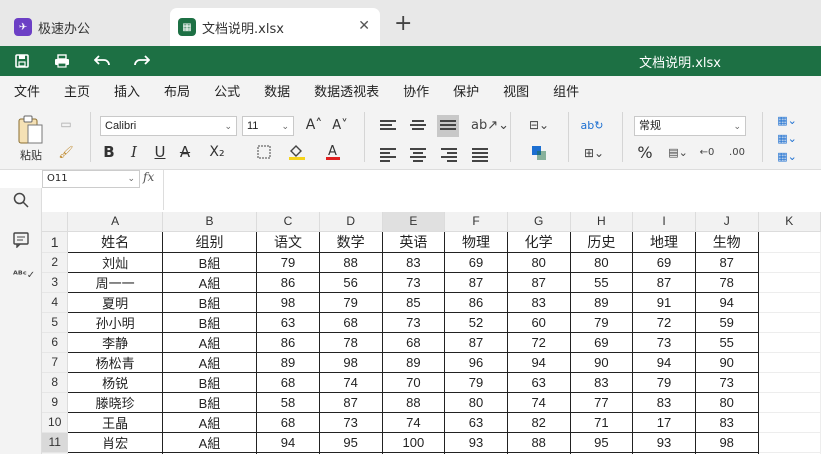 This screenshot has width=821, height=454. I want to click on cell: 89, so click(601, 302).